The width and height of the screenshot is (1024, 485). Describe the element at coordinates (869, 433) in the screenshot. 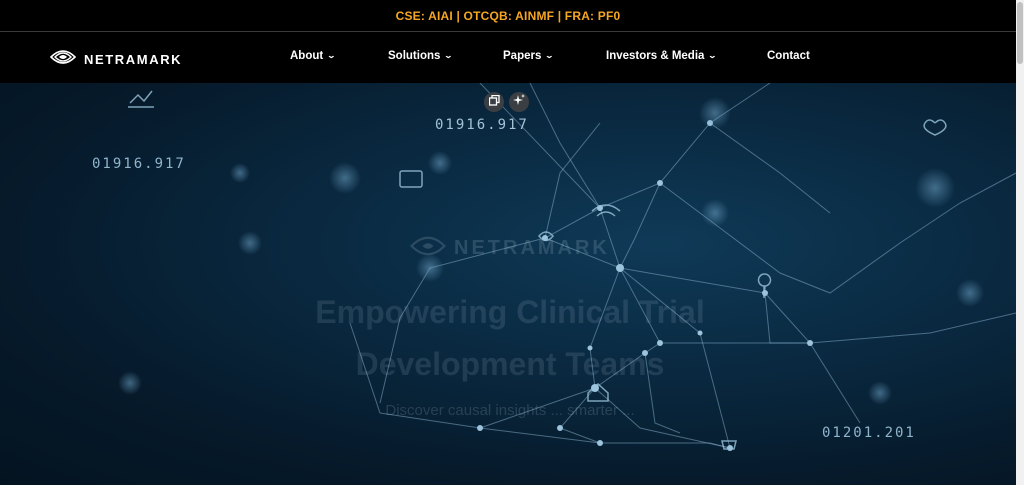

I see `digit-label: 01201.201` at that location.